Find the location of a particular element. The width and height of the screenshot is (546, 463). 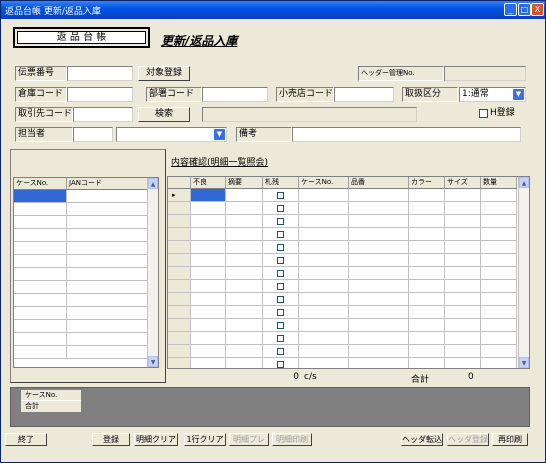

column-header: サイズ is located at coordinates (463, 183).